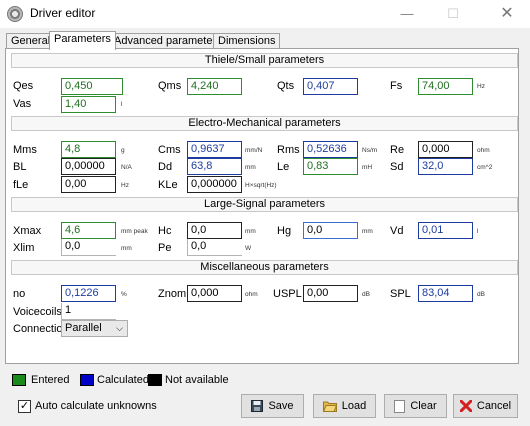  I want to click on xmax-unit: mm peak, so click(134, 231).